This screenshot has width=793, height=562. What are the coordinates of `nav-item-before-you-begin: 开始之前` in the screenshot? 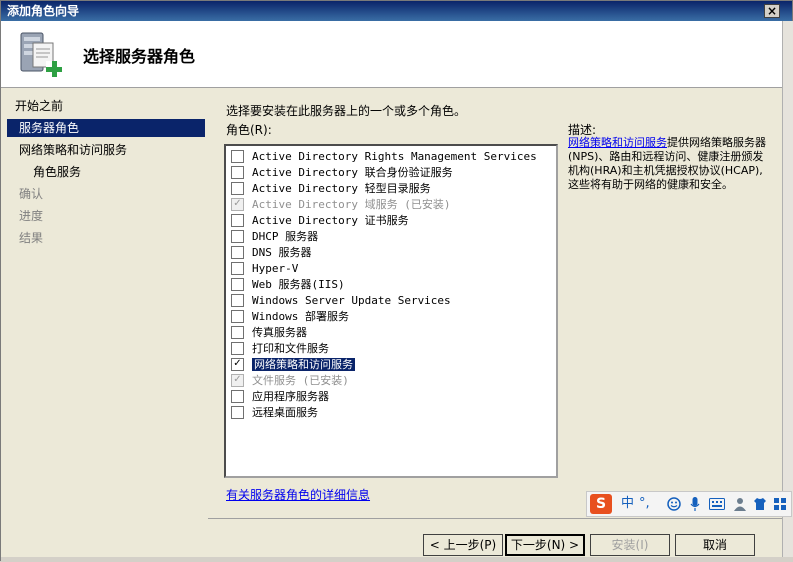 It's located at (110, 106).